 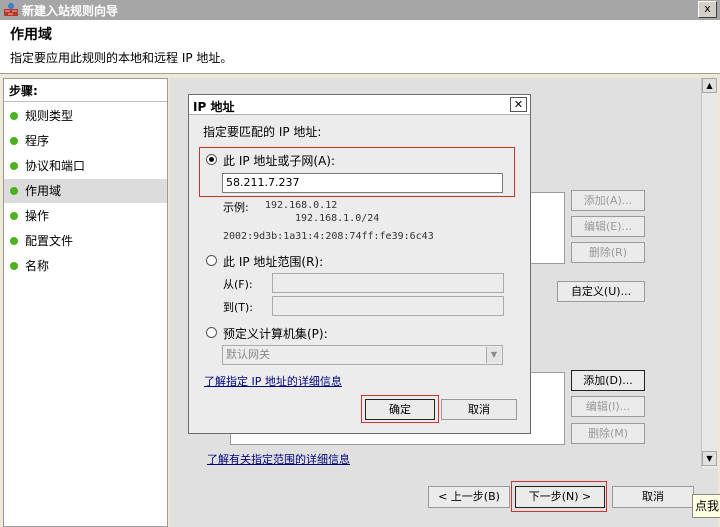 What do you see at coordinates (278, 459) in the screenshot?
I see `scope-help-link: 了解有关指定范围的详细信息` at bounding box center [278, 459].